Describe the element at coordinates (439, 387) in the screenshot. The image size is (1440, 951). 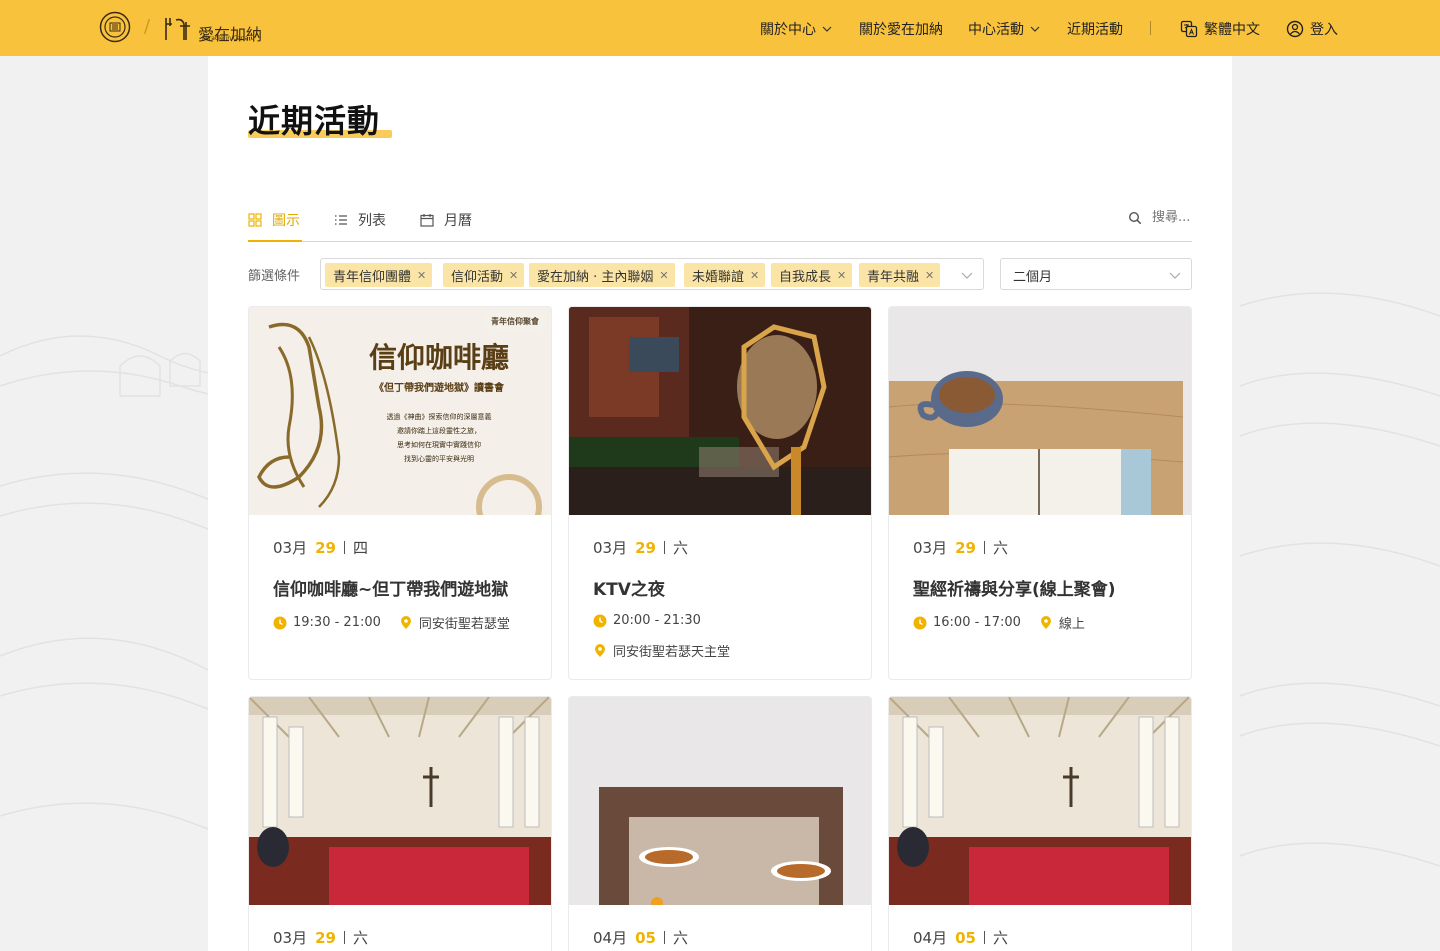
I see `poster-subtitle: 《但丁帶我們遊地獄》讀書會` at that location.